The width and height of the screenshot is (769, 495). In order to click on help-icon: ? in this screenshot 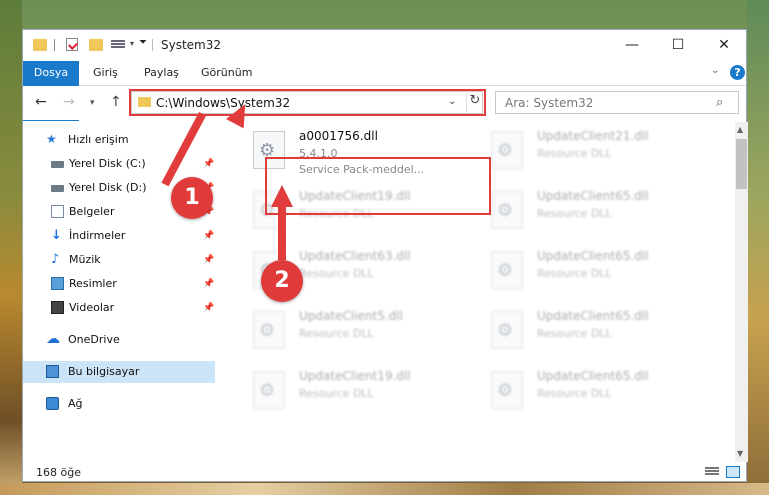, I will do `click(737, 72)`.